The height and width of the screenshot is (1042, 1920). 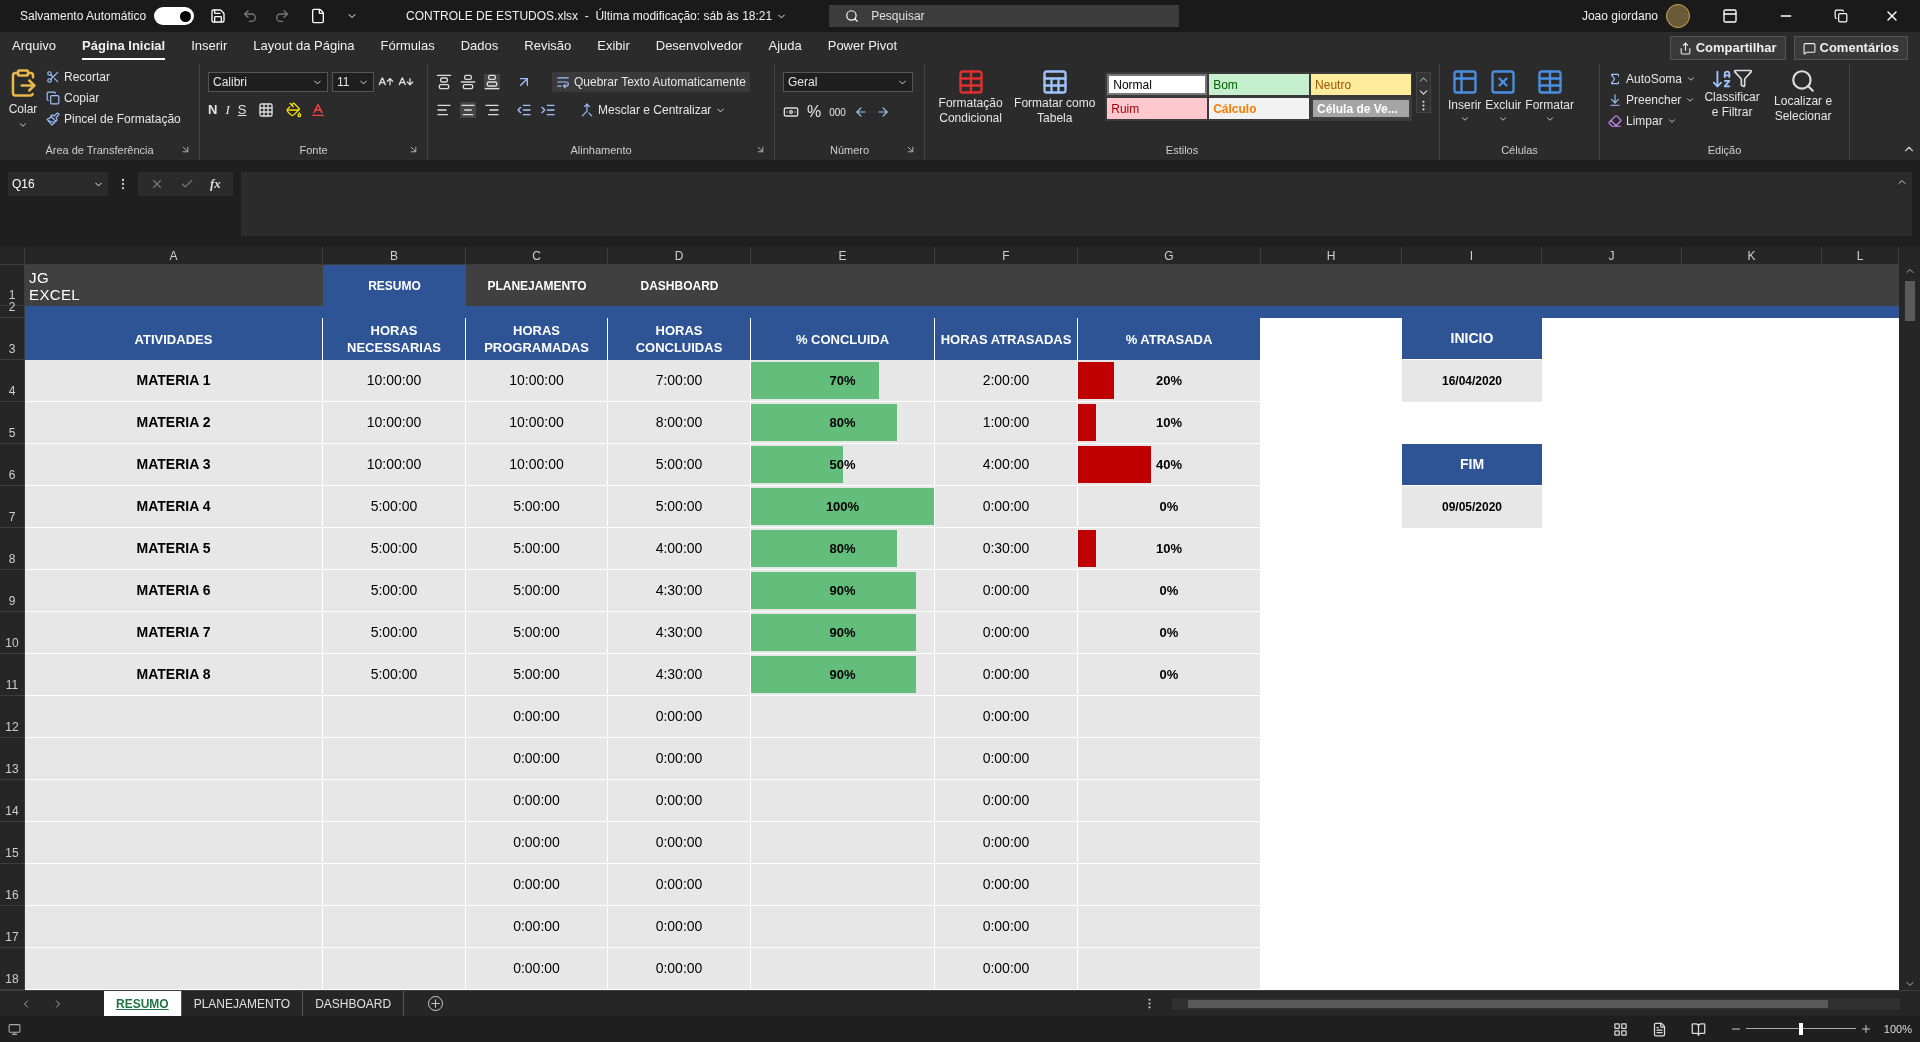 I want to click on align-center-icon, so click(x=468, y=110).